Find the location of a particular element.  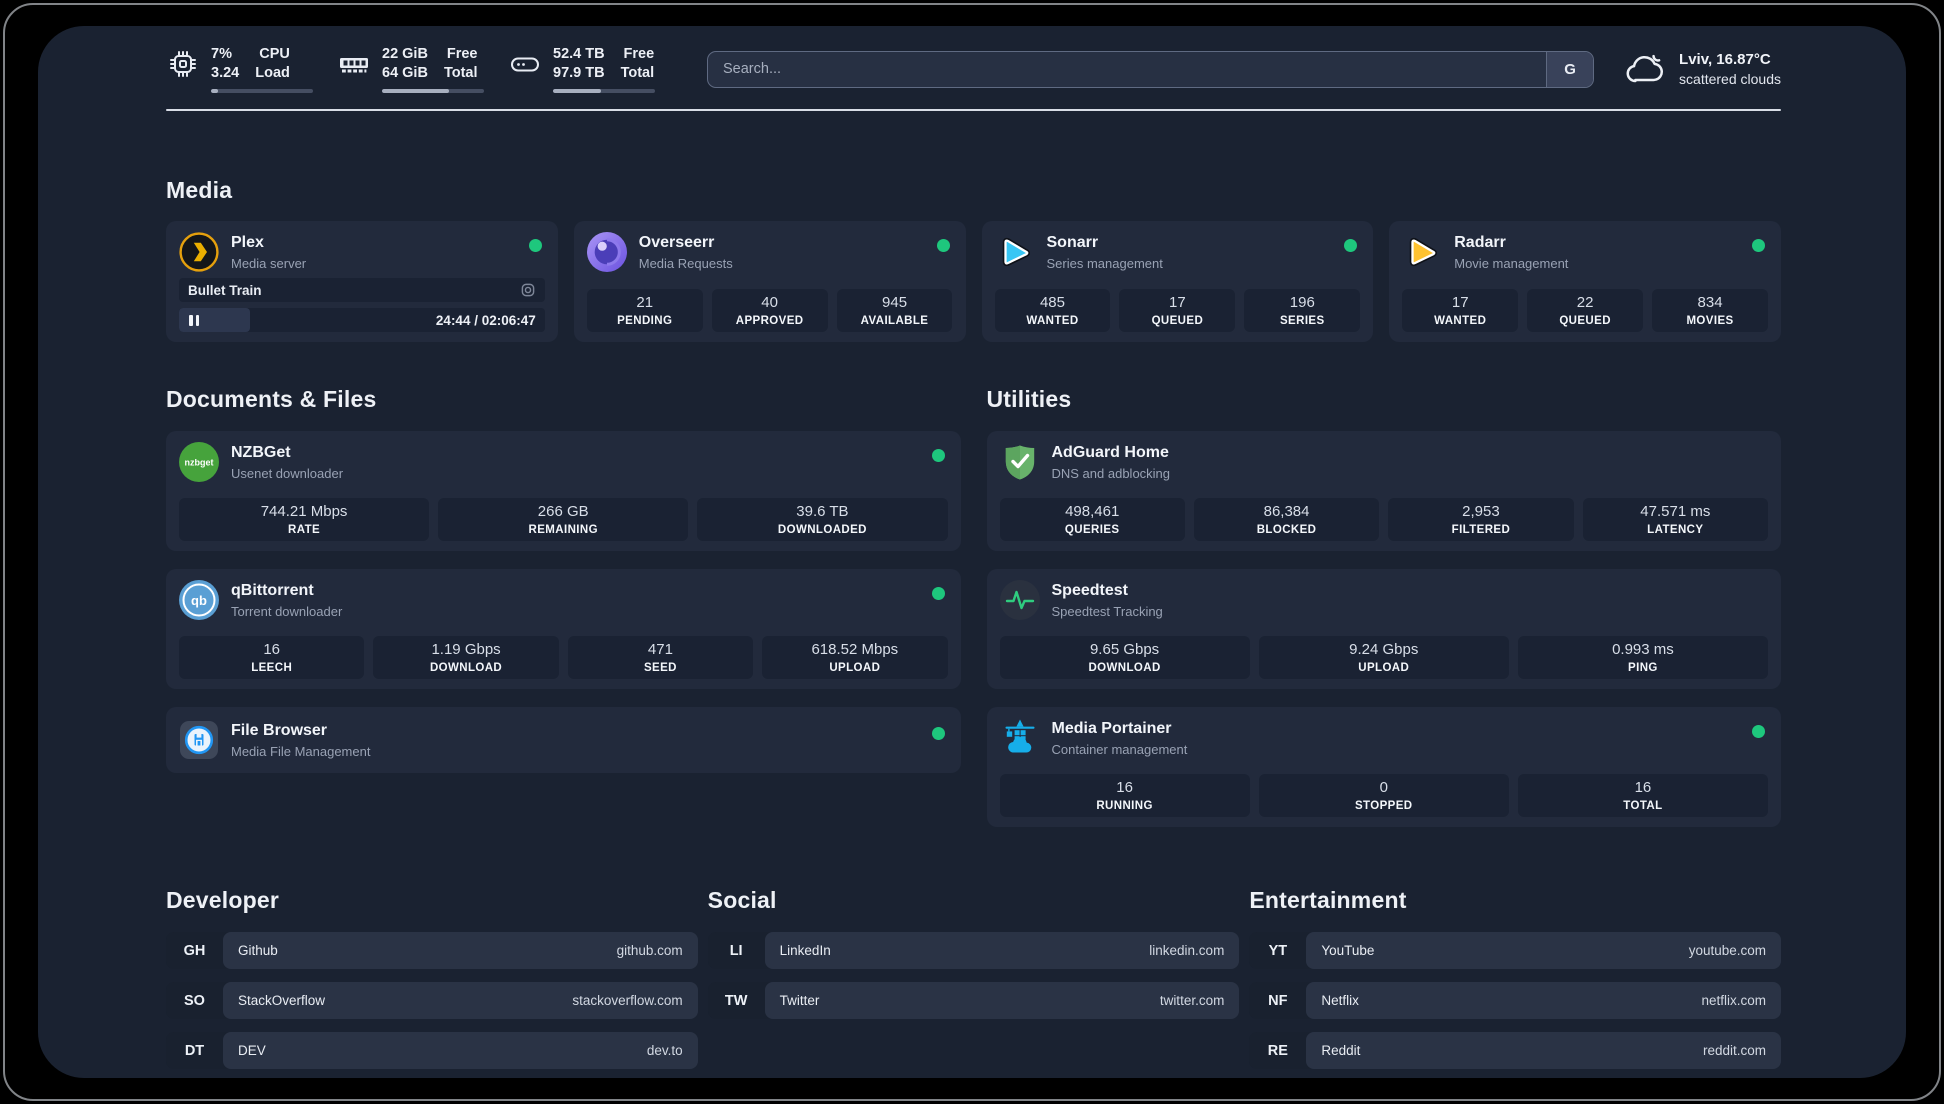

link-stackoverflow: SO StackOverflow stackoverflow.com is located at coordinates (432, 1000).